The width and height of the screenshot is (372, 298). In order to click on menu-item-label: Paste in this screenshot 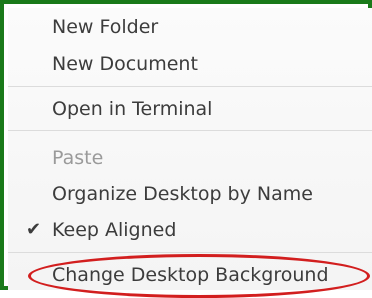, I will do `click(78, 158)`.